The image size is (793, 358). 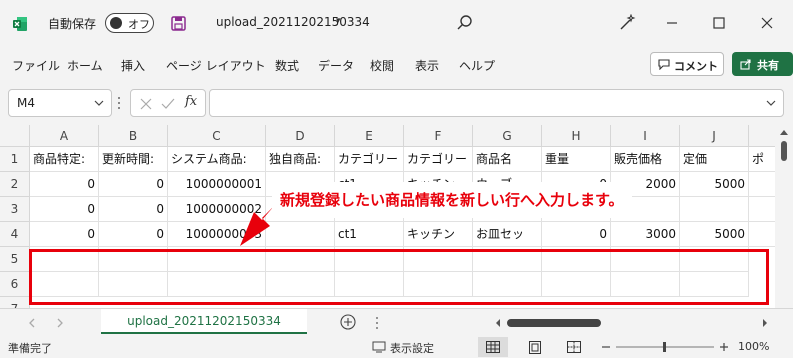 I want to click on row-header-1: 1, so click(x=15, y=159).